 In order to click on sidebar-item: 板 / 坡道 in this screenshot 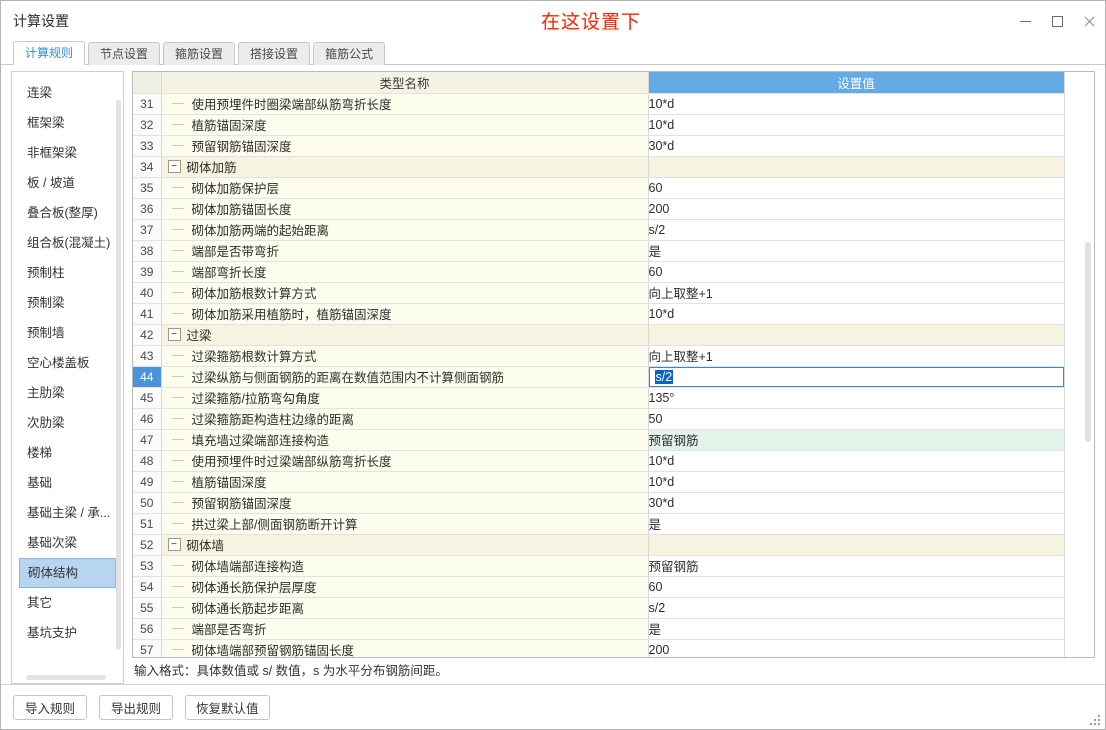, I will do `click(67, 183)`.